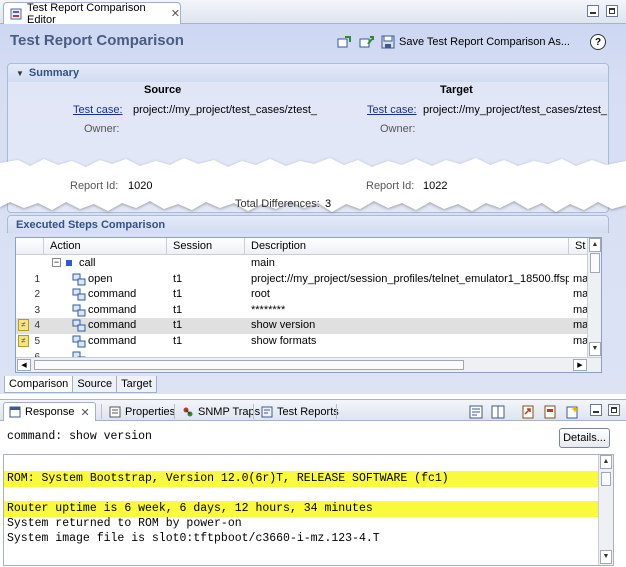  What do you see at coordinates (188, 411) in the screenshot?
I see `snmp-traps-icon` at bounding box center [188, 411].